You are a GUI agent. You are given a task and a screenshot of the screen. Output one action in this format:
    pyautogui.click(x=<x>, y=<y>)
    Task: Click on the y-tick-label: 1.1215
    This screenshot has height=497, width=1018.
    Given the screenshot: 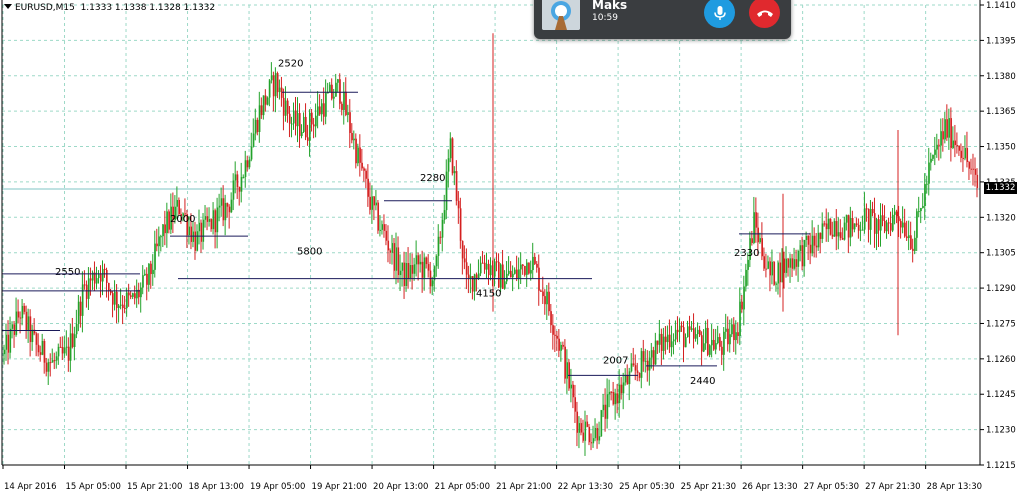 What is the action you would take?
    pyautogui.click(x=1001, y=466)
    